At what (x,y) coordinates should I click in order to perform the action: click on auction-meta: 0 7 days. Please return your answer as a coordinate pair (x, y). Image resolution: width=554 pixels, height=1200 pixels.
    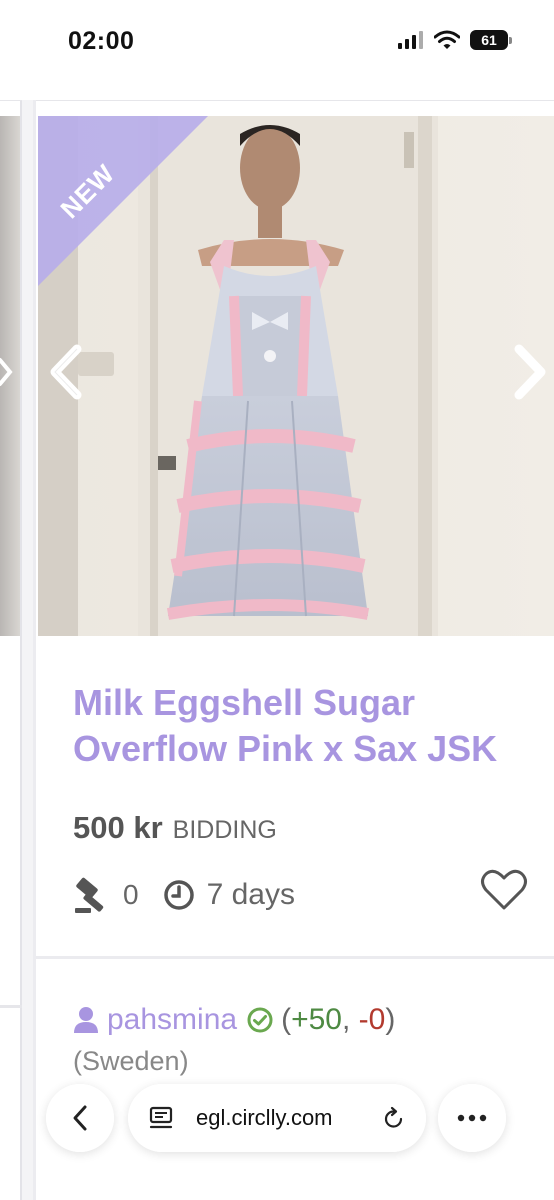
    Looking at the image, I should click on (184, 895).